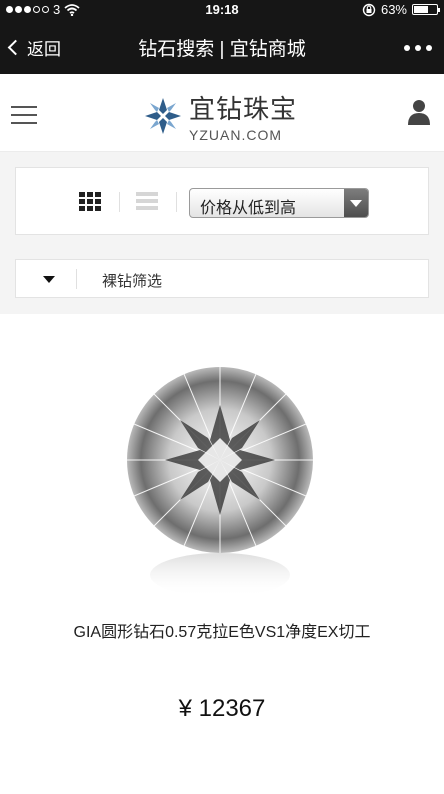  Describe the element at coordinates (220, 482) in the screenshot. I see `product-image` at that location.